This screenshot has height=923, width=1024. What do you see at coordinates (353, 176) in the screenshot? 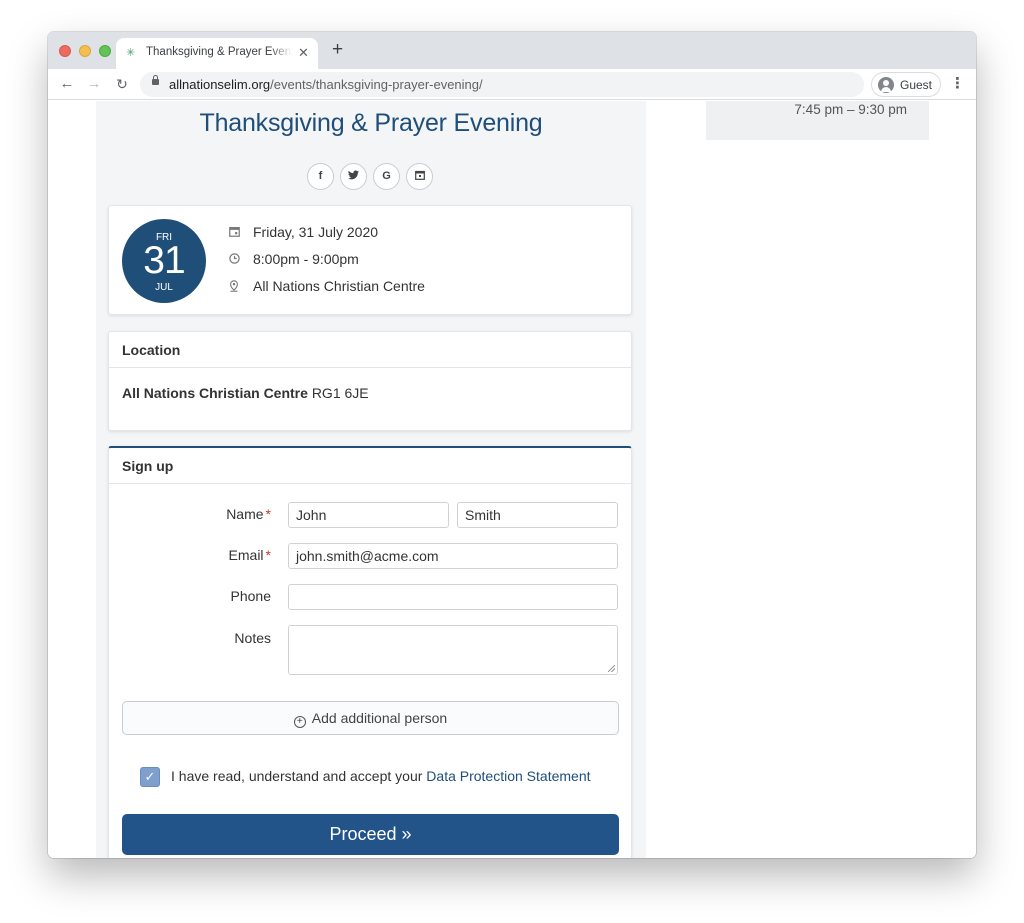
I see `twitter-icon` at bounding box center [353, 176].